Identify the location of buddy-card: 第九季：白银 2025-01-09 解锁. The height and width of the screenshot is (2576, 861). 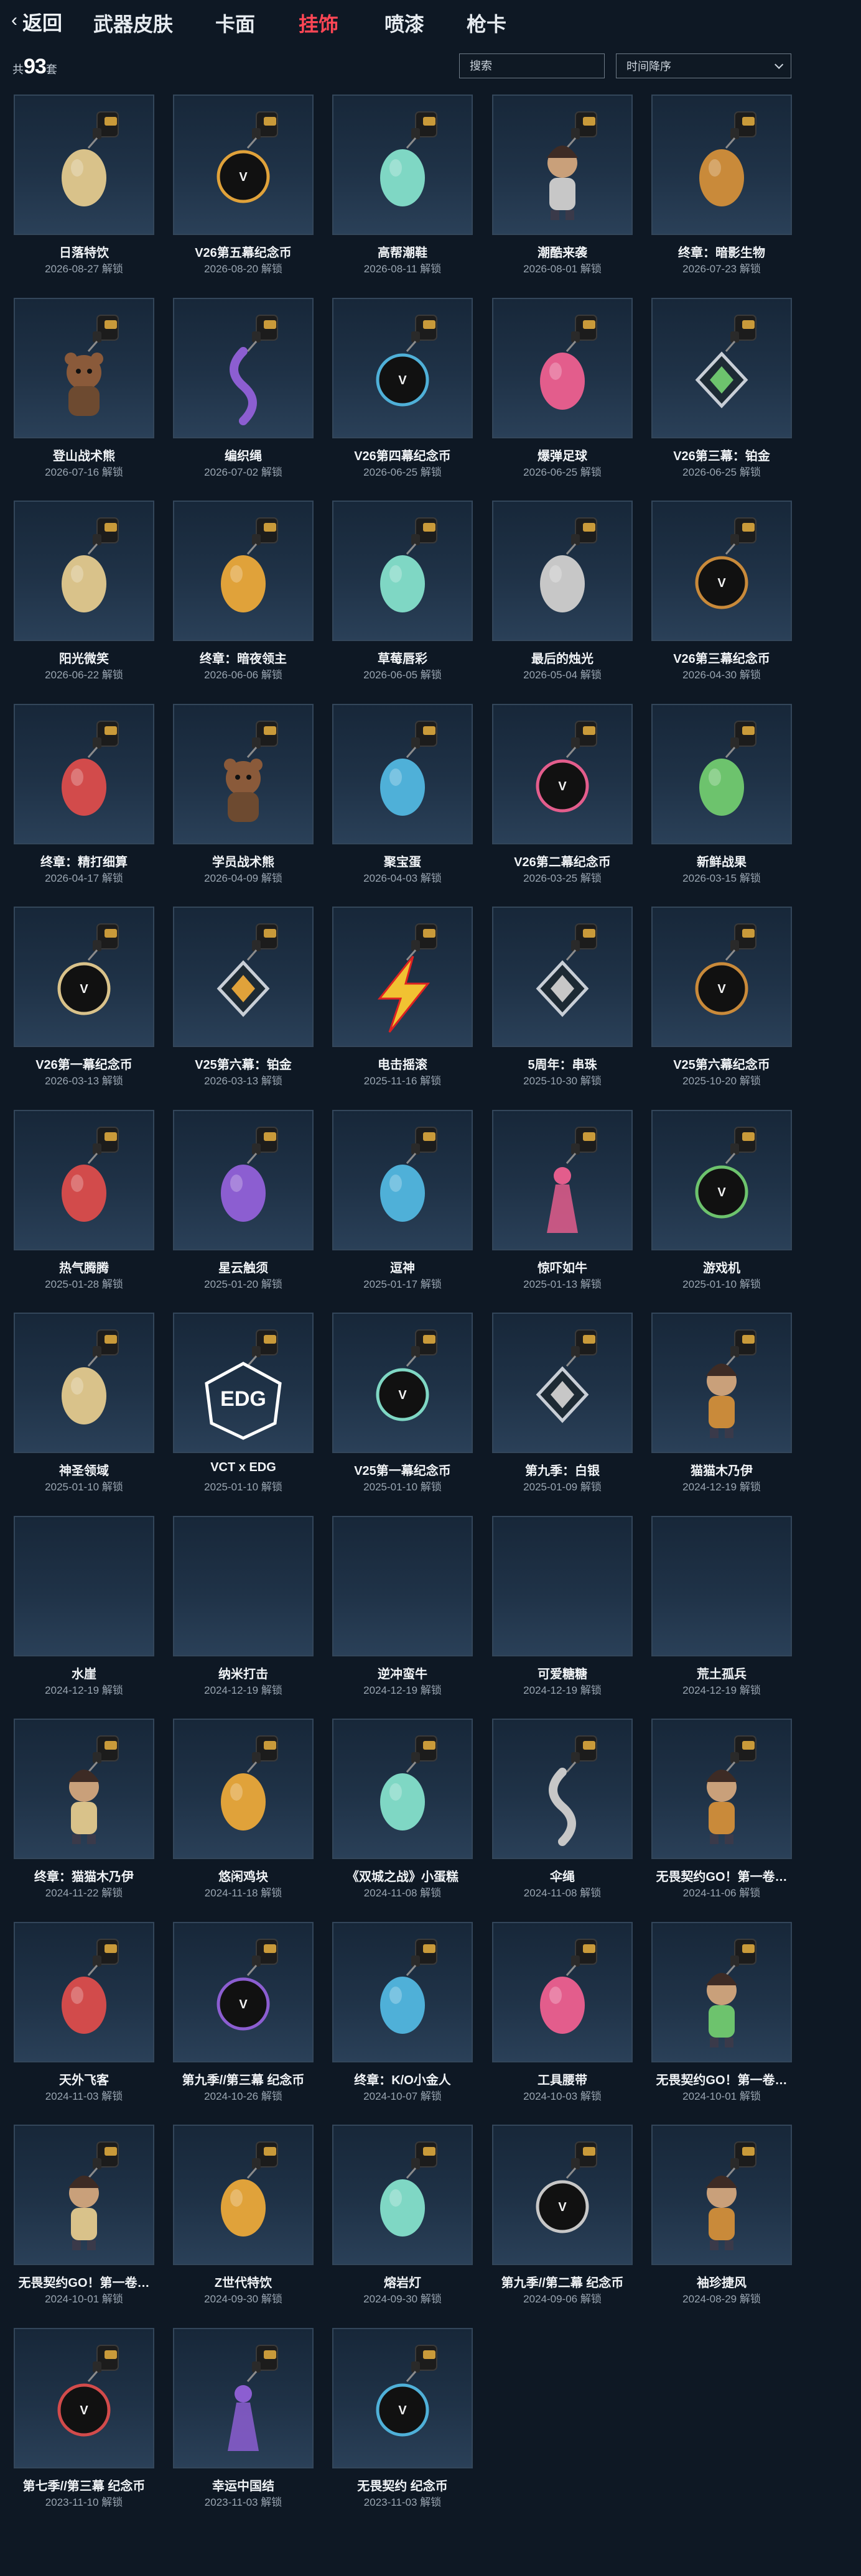
(562, 1414).